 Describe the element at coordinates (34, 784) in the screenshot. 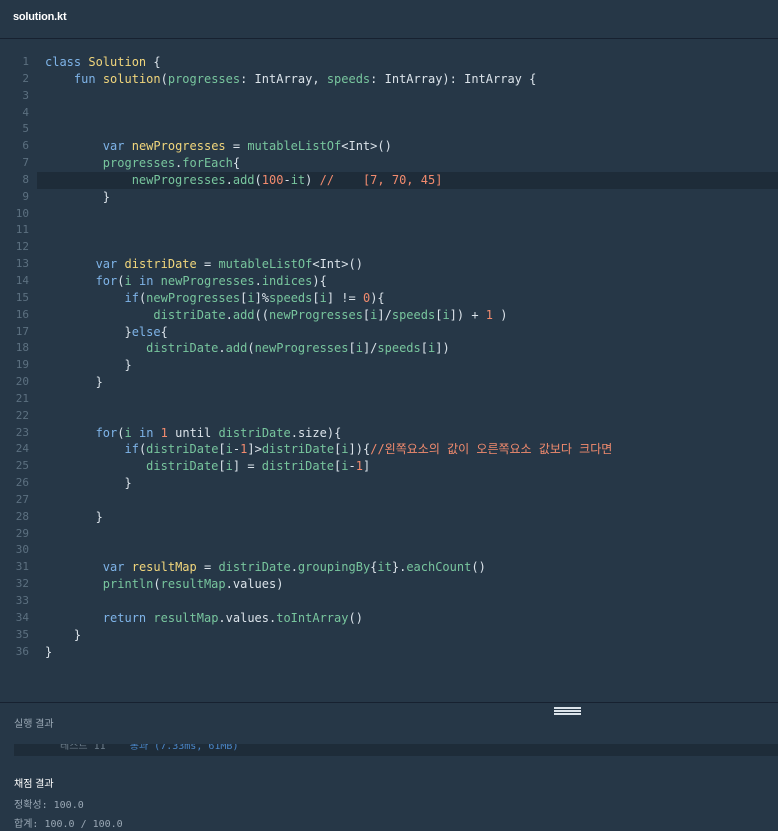

I see `grading-title: 채점 결과` at that location.